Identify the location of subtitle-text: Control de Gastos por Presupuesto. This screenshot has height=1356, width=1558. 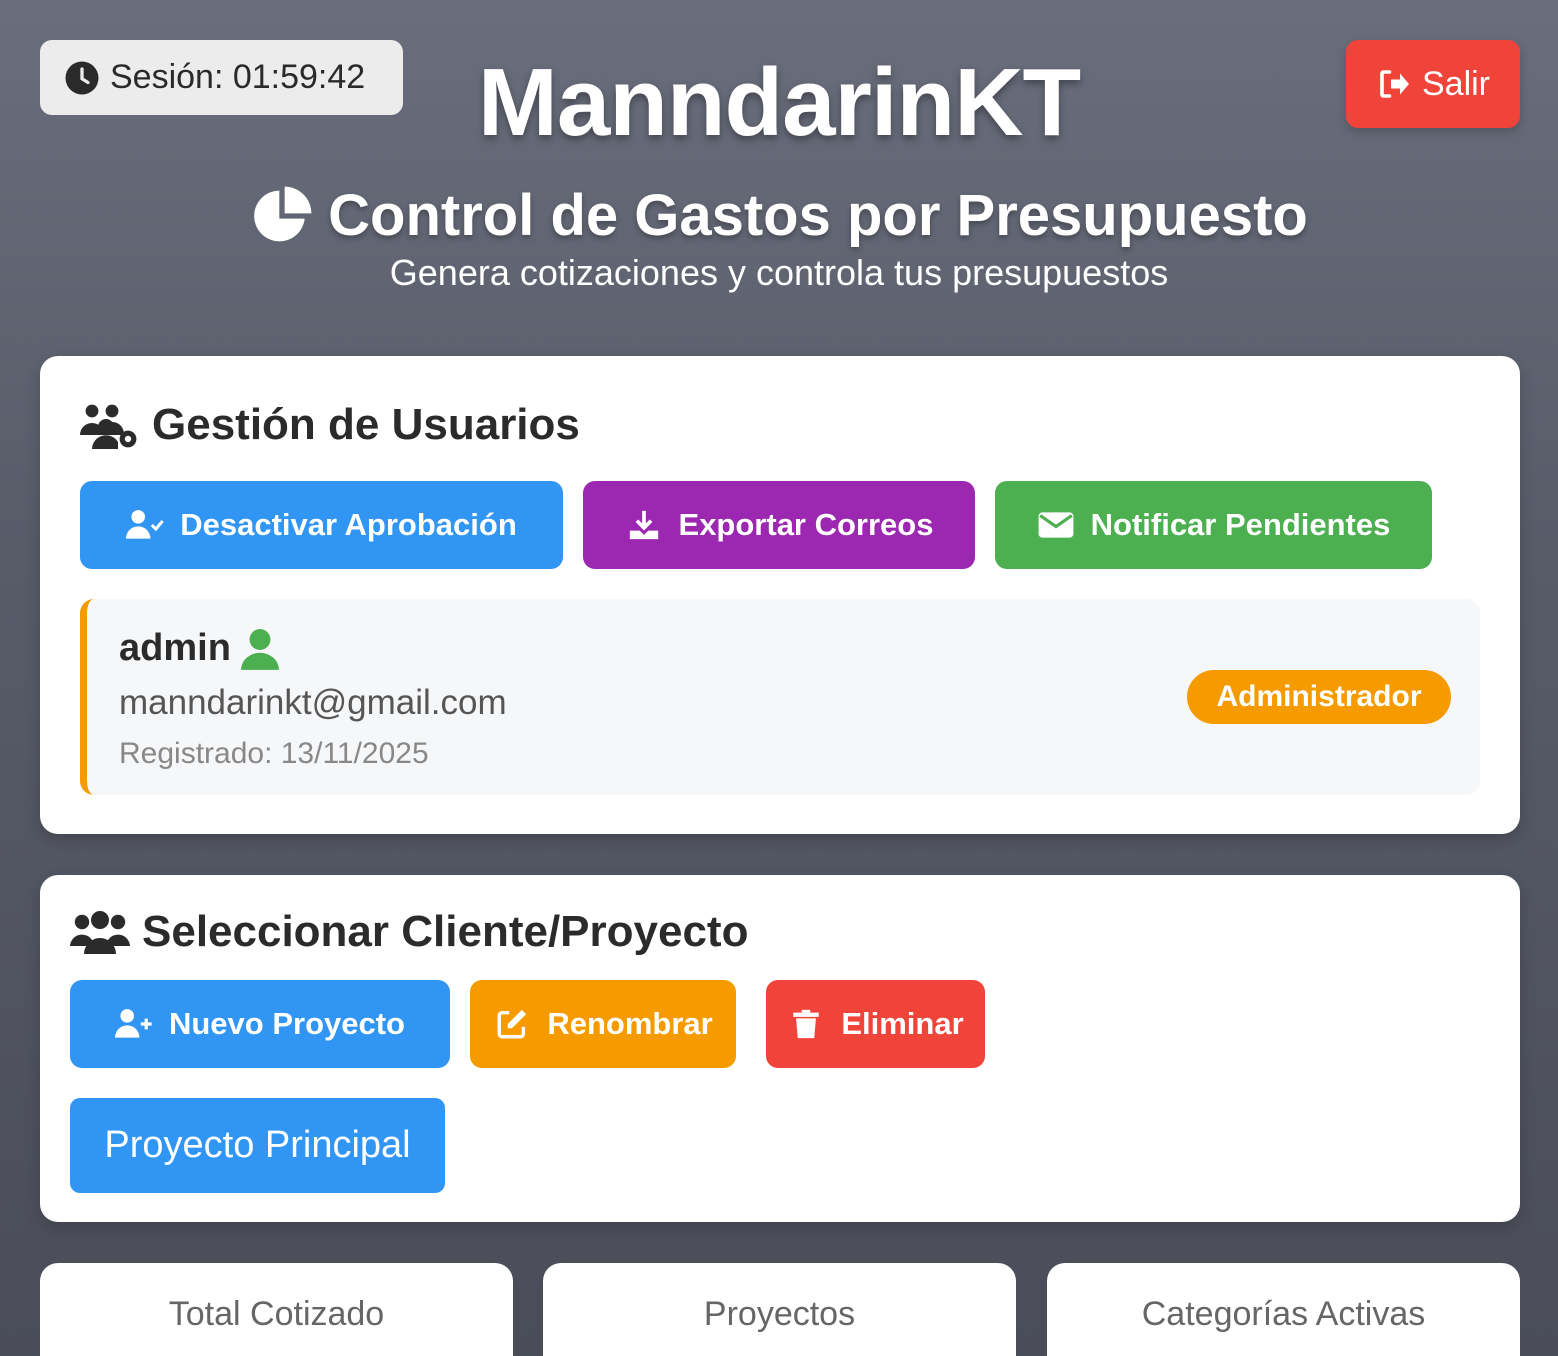
(818, 215).